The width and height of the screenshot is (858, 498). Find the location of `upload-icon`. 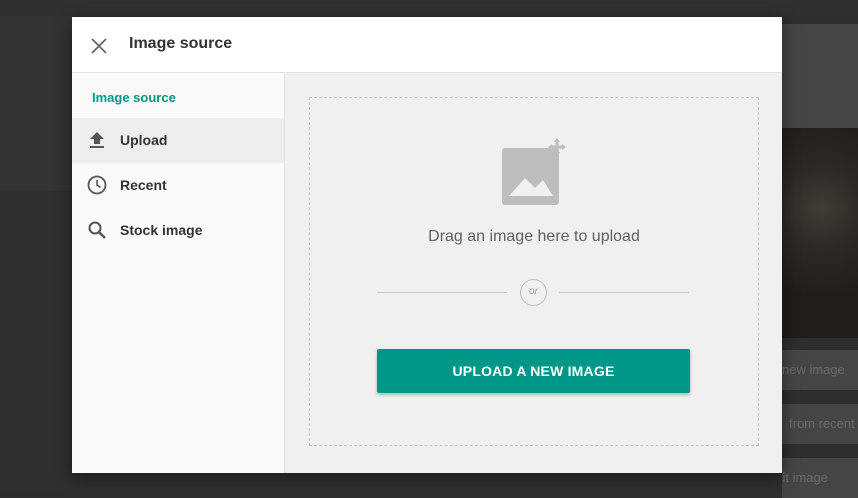

upload-icon is located at coordinates (97, 140).